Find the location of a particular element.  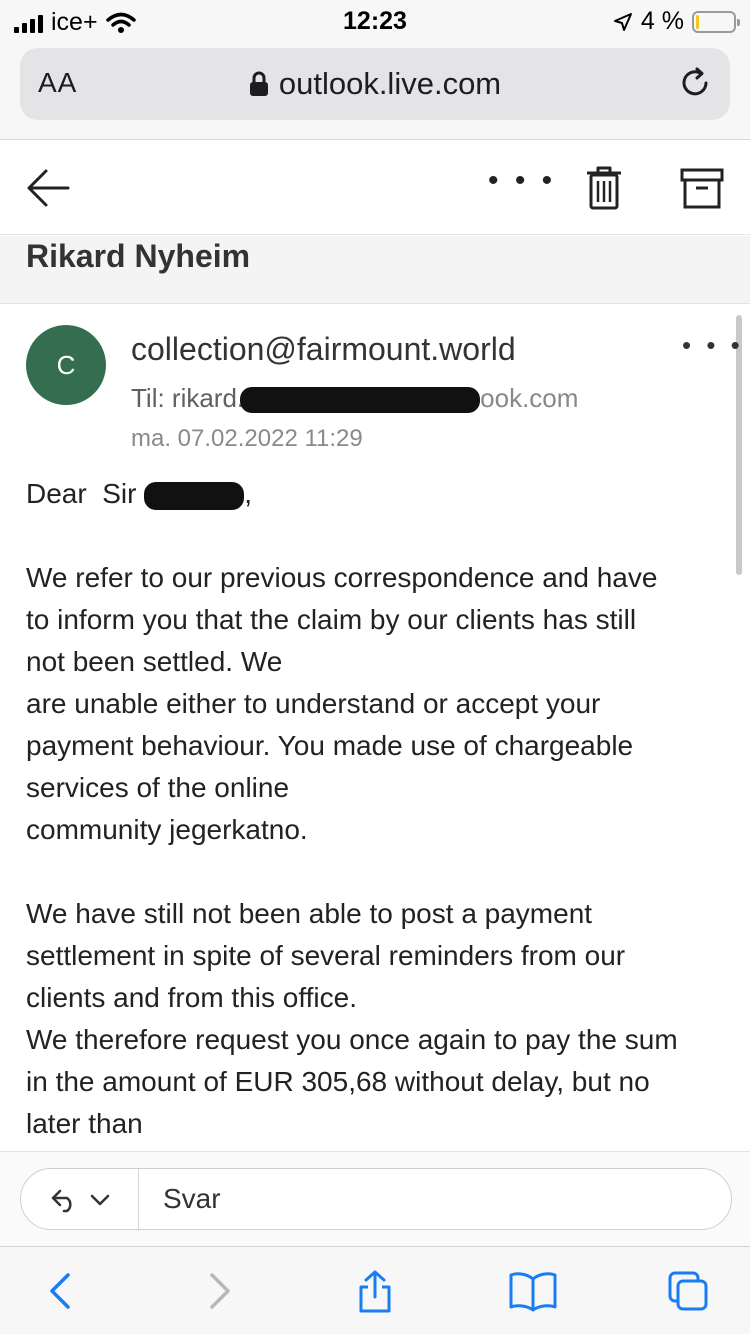

lock-icon is located at coordinates (258, 83).